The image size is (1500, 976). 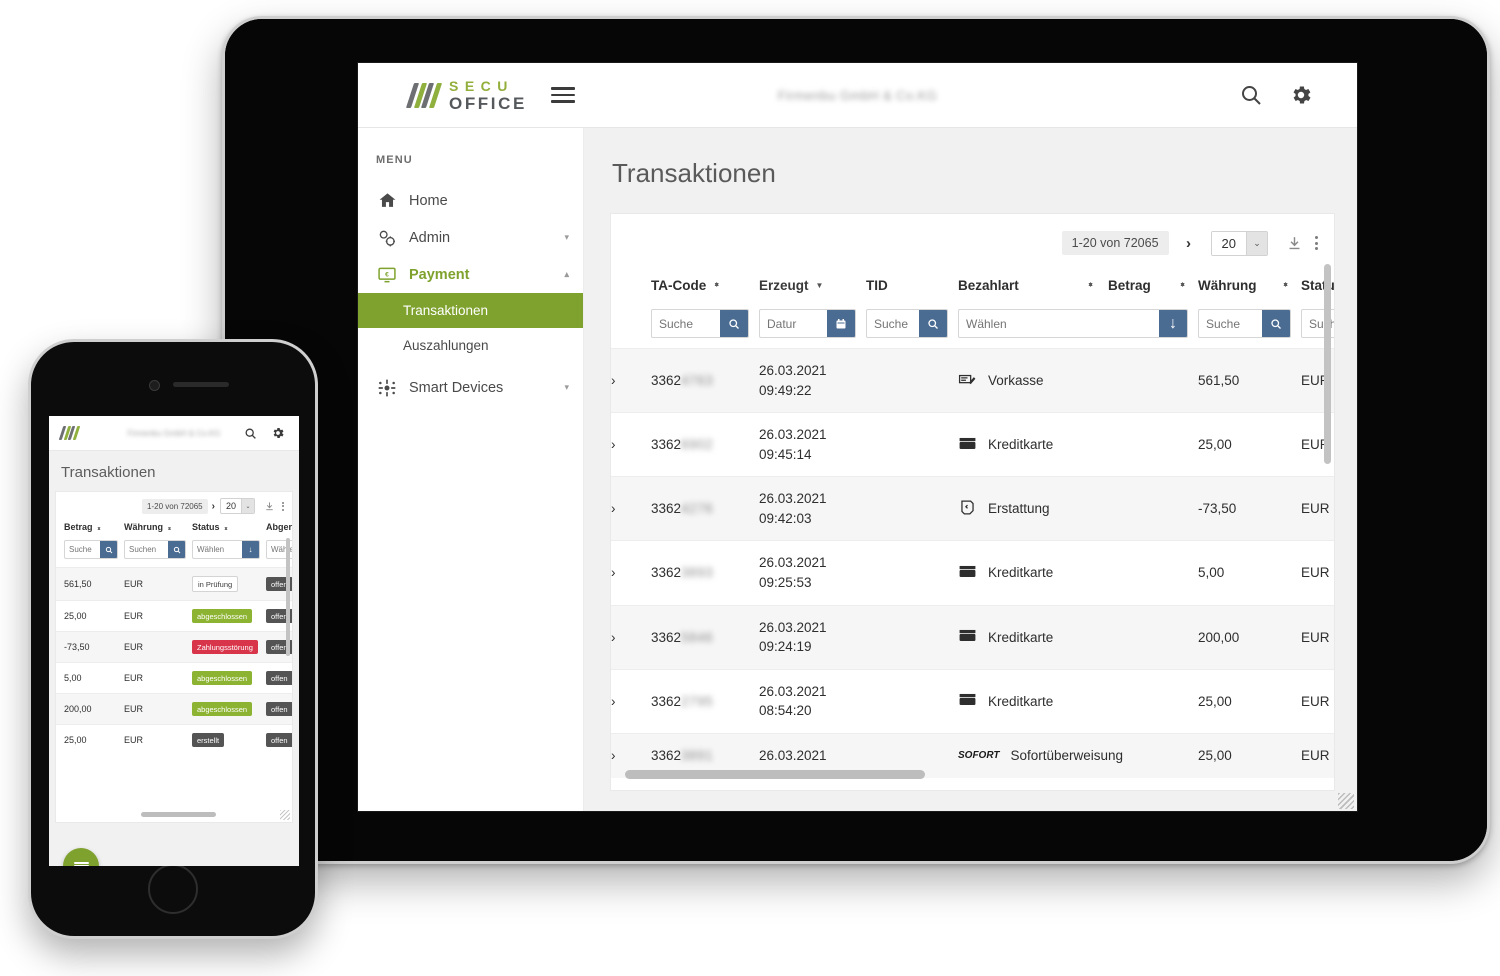 I want to click on cell-status: abgeschlossen, so click(x=229, y=709).